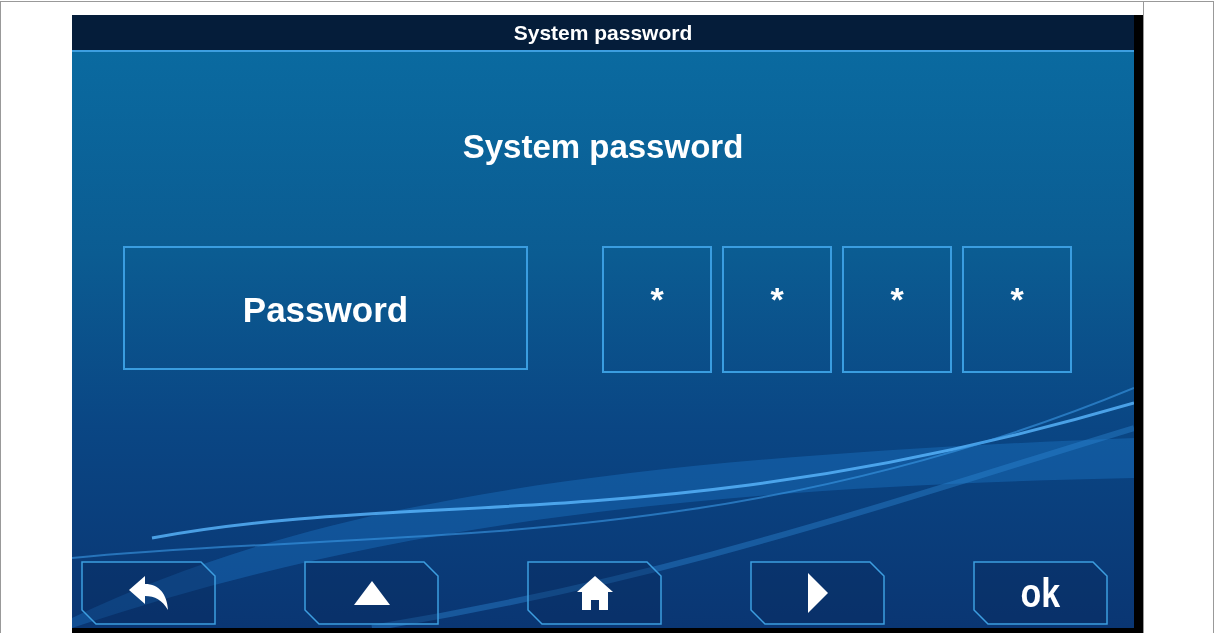 Image resolution: width=1214 pixels, height=633 pixels. What do you see at coordinates (325, 308) in the screenshot?
I see `password-label: Password` at bounding box center [325, 308].